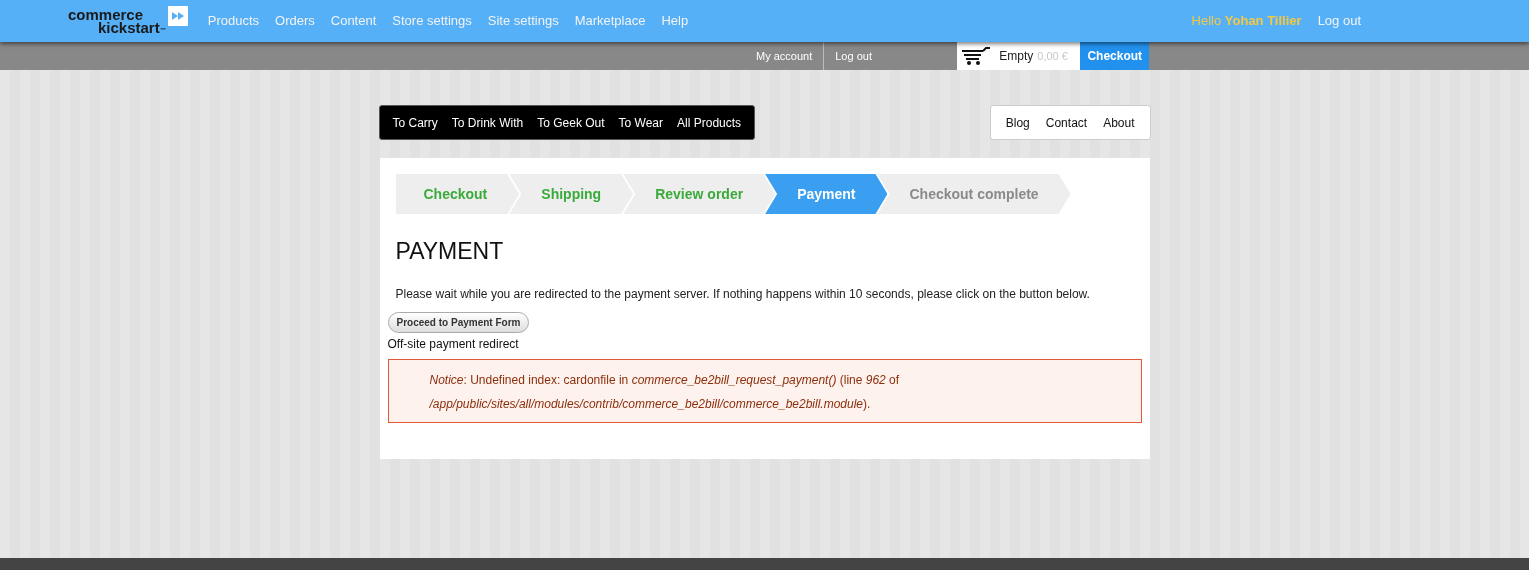  What do you see at coordinates (891, 56) in the screenshot?
I see `user-link: Log out` at bounding box center [891, 56].